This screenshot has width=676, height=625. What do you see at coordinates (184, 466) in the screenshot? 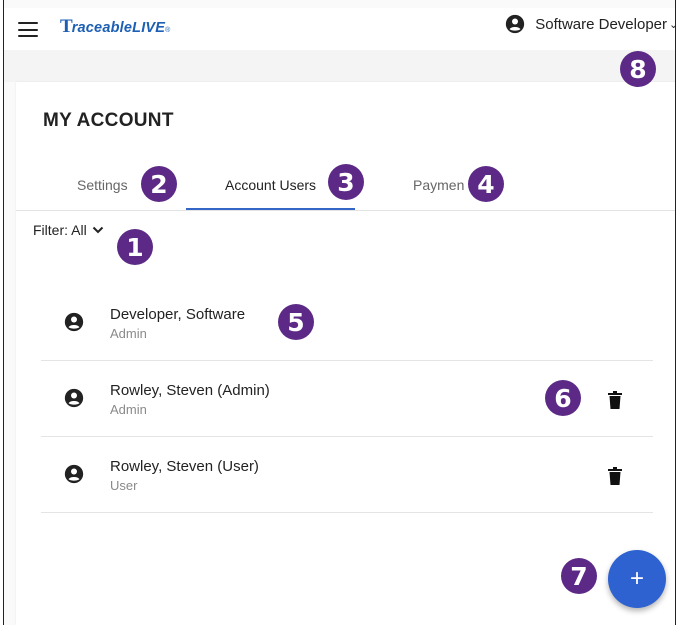
I see `user-name: Rowley, Steven (User)` at bounding box center [184, 466].